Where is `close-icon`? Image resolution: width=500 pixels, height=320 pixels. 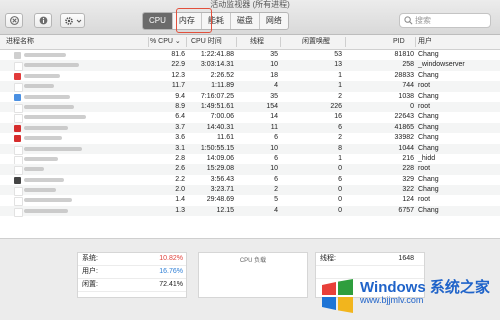
close-icon is located at coordinates (14, 20).